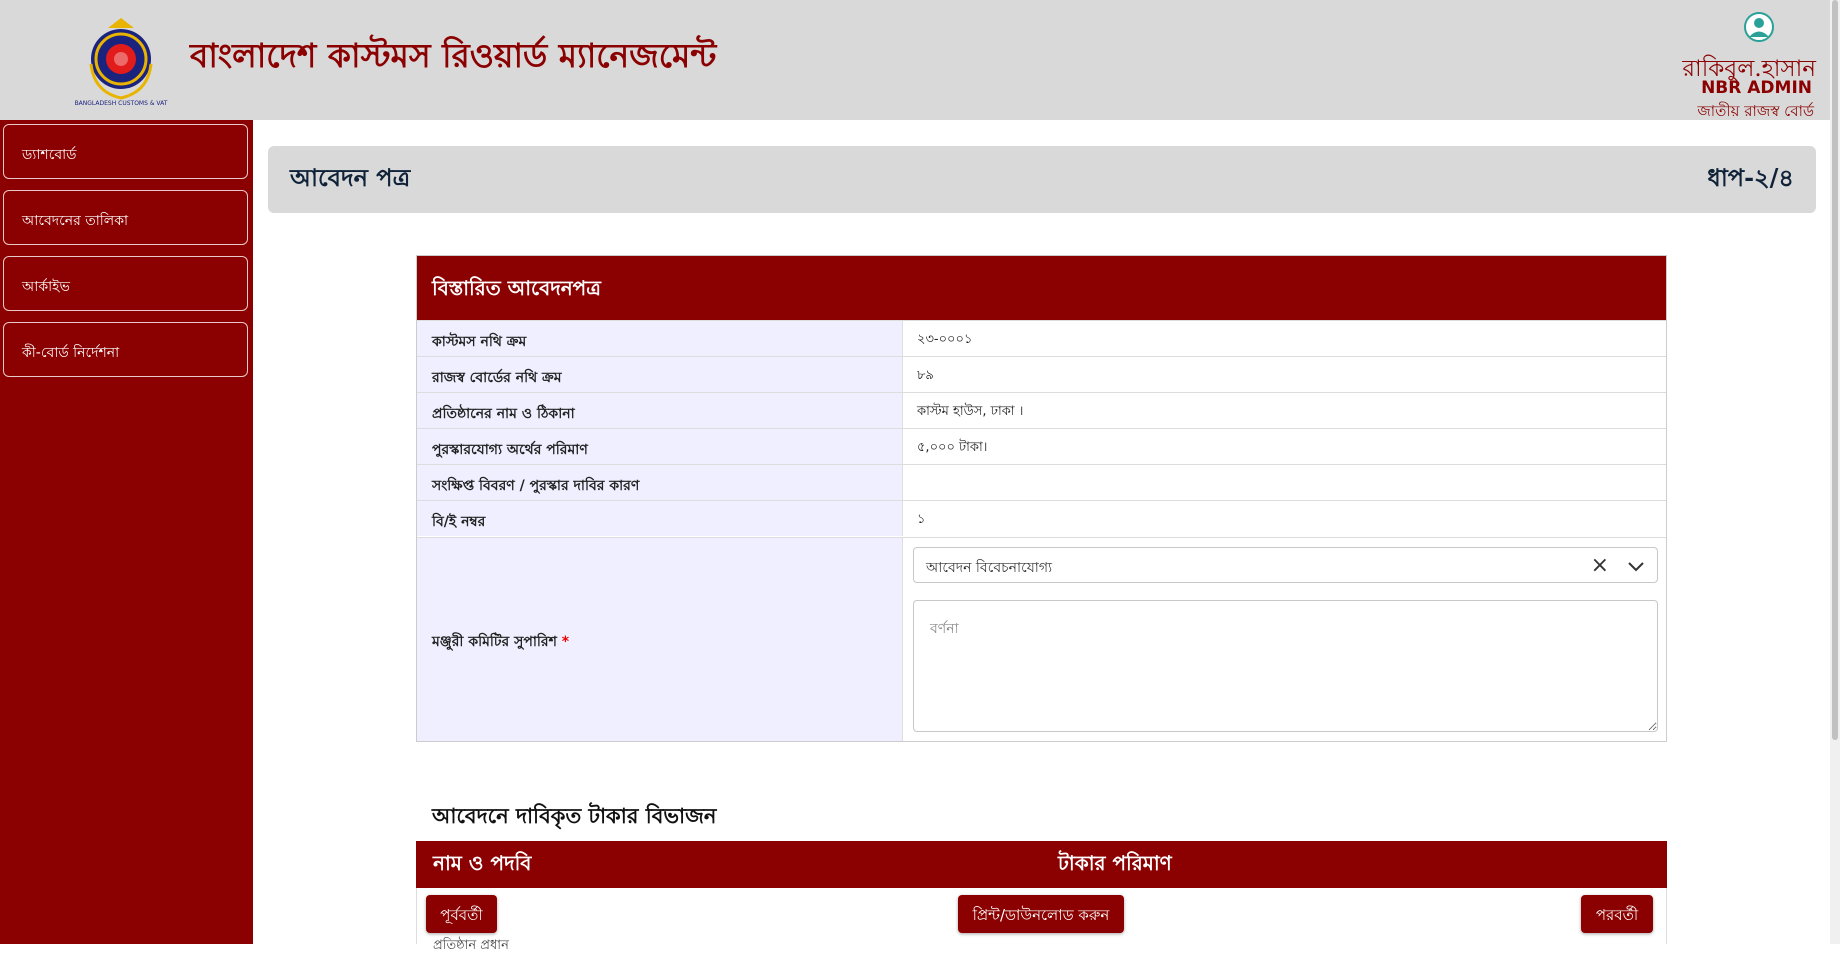  I want to click on recommendation-selected-value: আবেদন বিবেচনাযোগ্য, so click(989, 568).